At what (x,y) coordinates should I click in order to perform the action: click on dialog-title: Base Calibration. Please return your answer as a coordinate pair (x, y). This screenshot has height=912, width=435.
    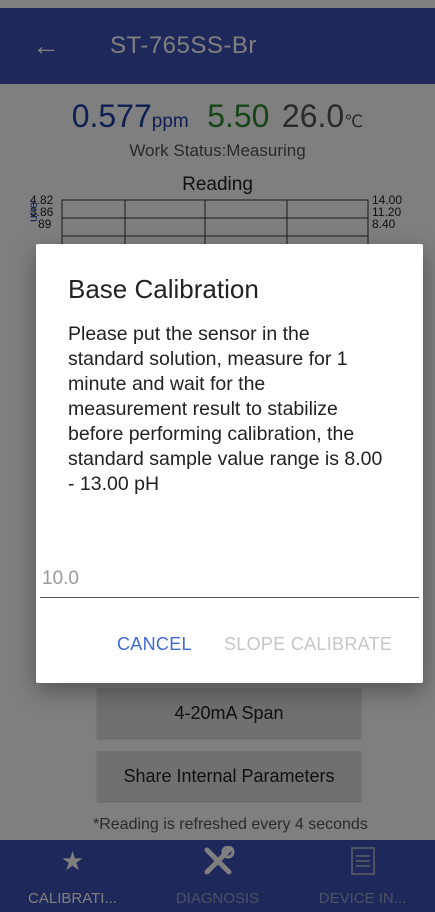
    Looking at the image, I should click on (163, 289).